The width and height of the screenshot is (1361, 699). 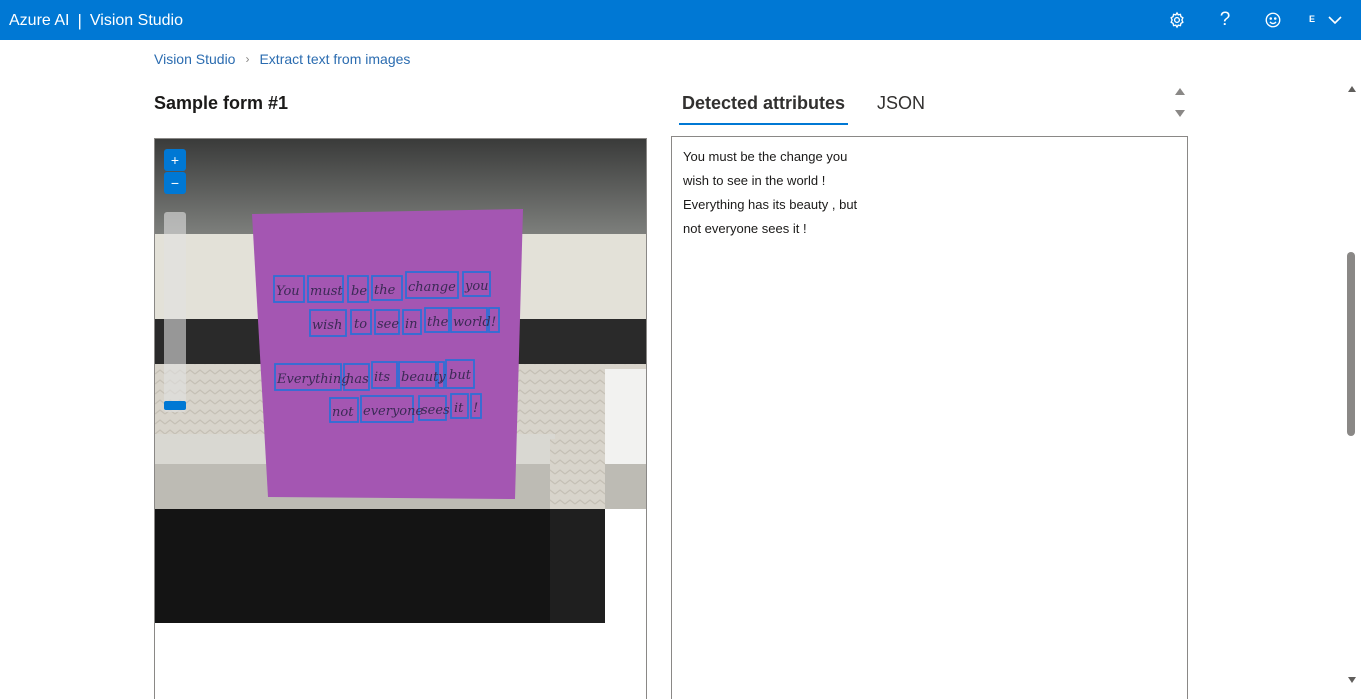 What do you see at coordinates (1352, 680) in the screenshot?
I see `scroll-down-arrow-icon` at bounding box center [1352, 680].